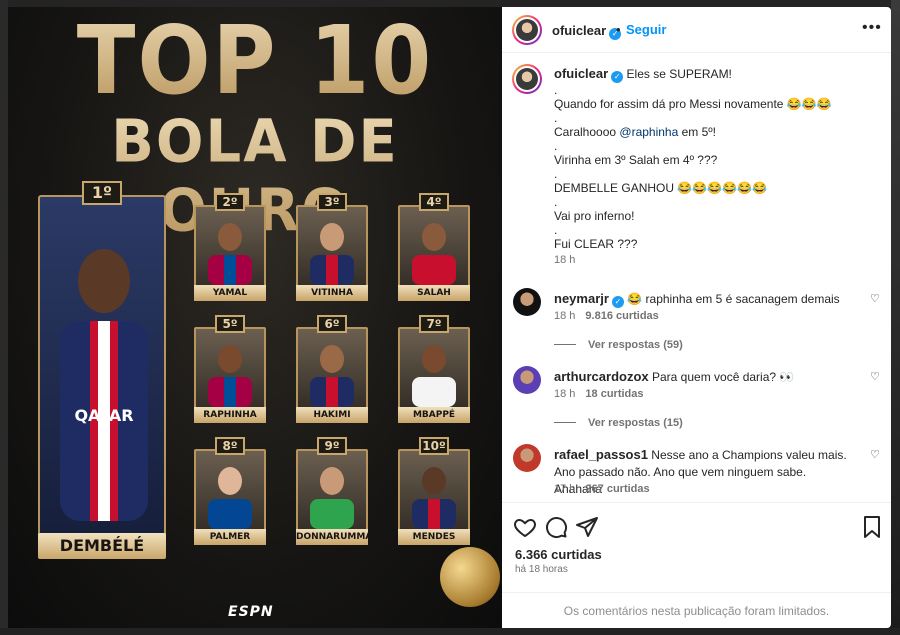 The image size is (900, 635). I want to click on background-left, so click(4, 317).